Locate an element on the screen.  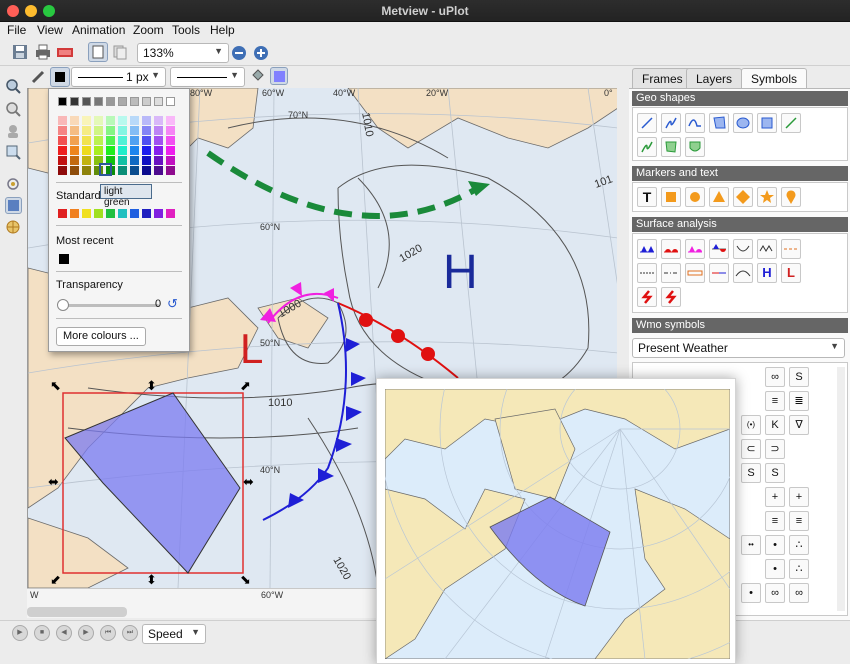
wmo-symbol-icon: ⊂ is located at coordinates (751, 449).